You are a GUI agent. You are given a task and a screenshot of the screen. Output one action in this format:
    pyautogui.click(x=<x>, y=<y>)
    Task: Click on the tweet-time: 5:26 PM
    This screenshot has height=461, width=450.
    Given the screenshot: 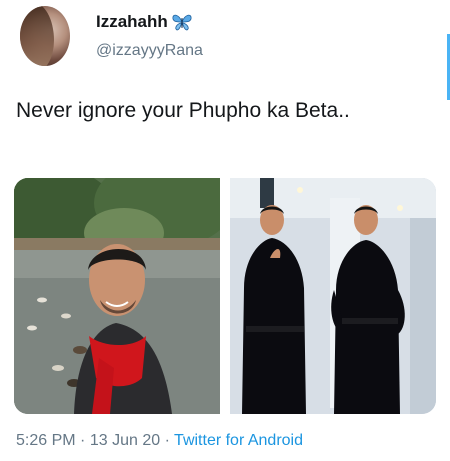 What is the action you would take?
    pyautogui.click(x=46, y=440)
    